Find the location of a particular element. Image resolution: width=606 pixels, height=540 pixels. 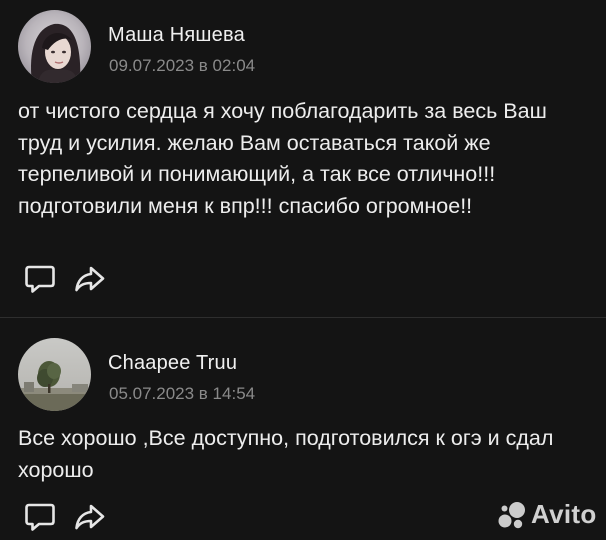

author-name: Chaapee Truu is located at coordinates (172, 363).